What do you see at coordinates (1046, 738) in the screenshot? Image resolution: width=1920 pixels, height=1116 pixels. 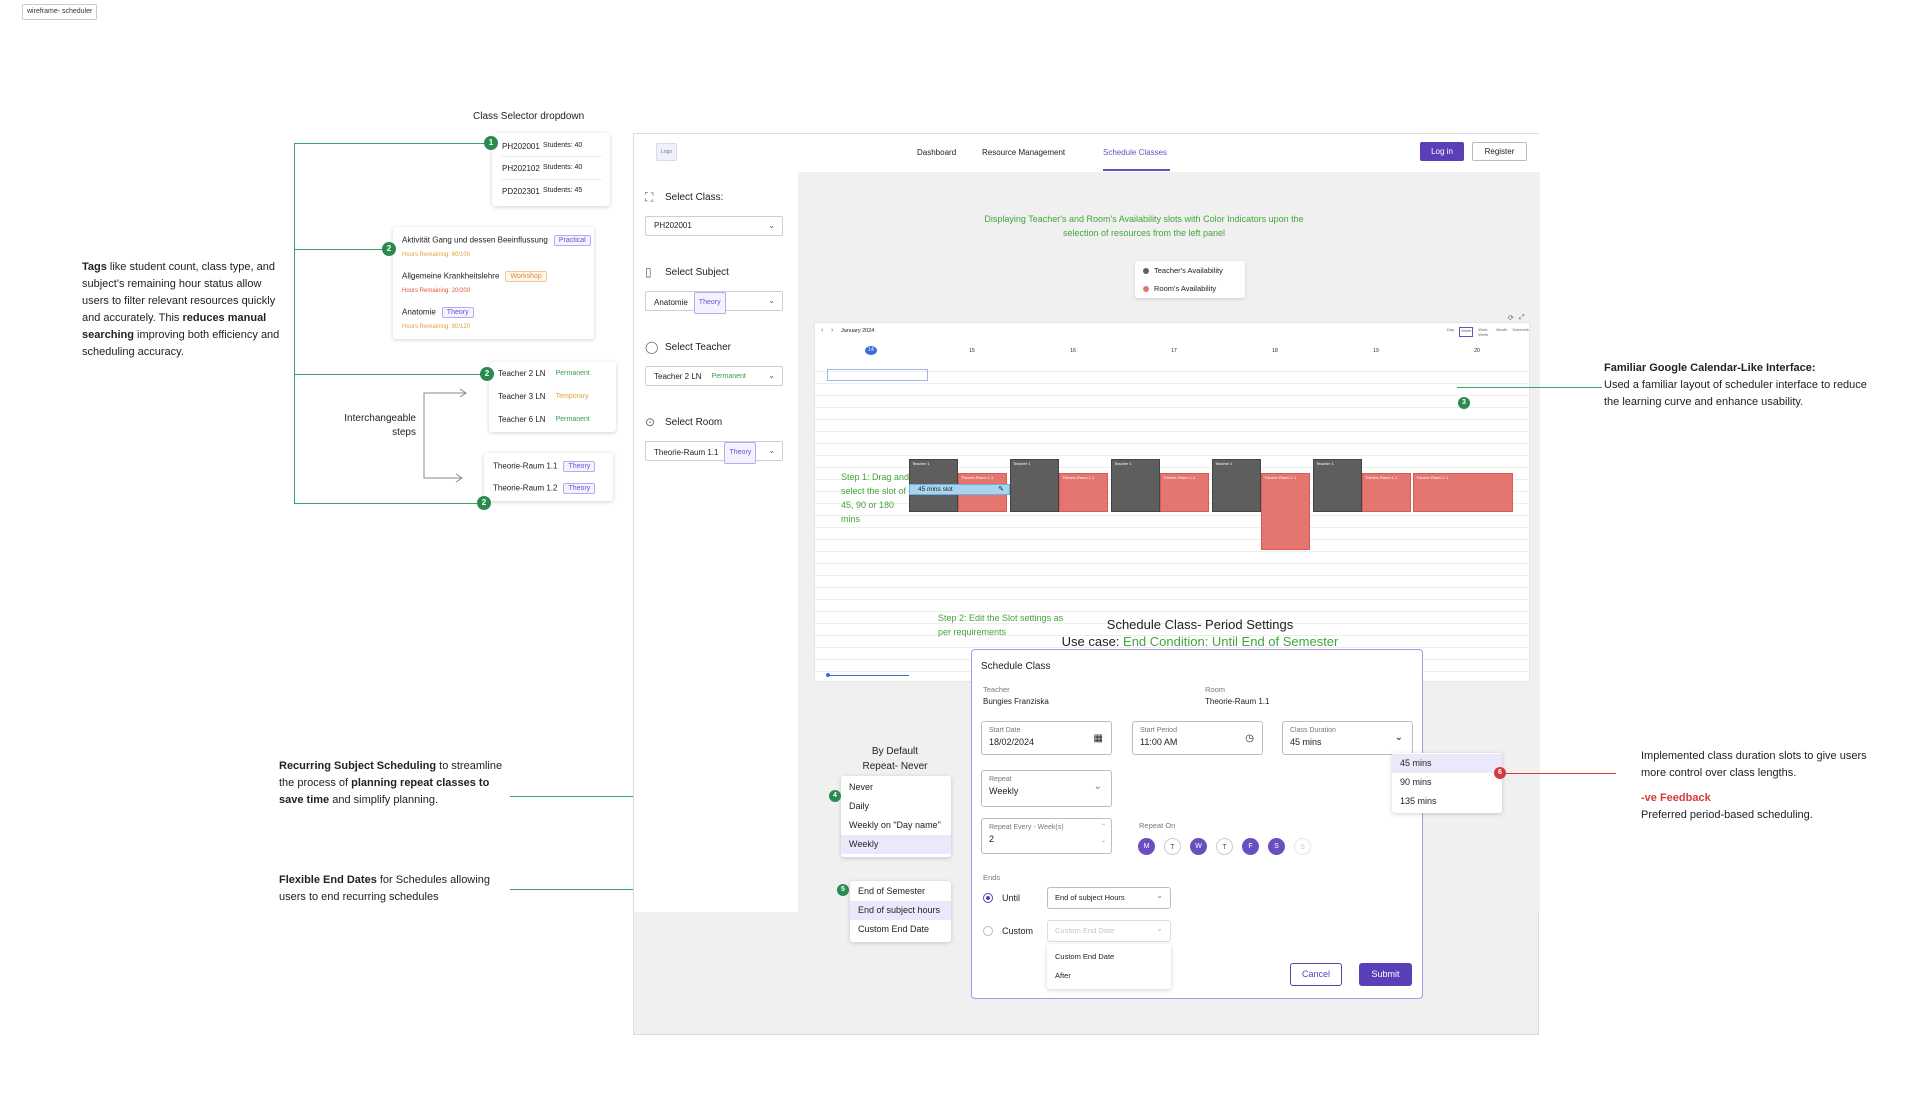 I see `start-date-field: Start Date 18/02/2024 ▦` at bounding box center [1046, 738].